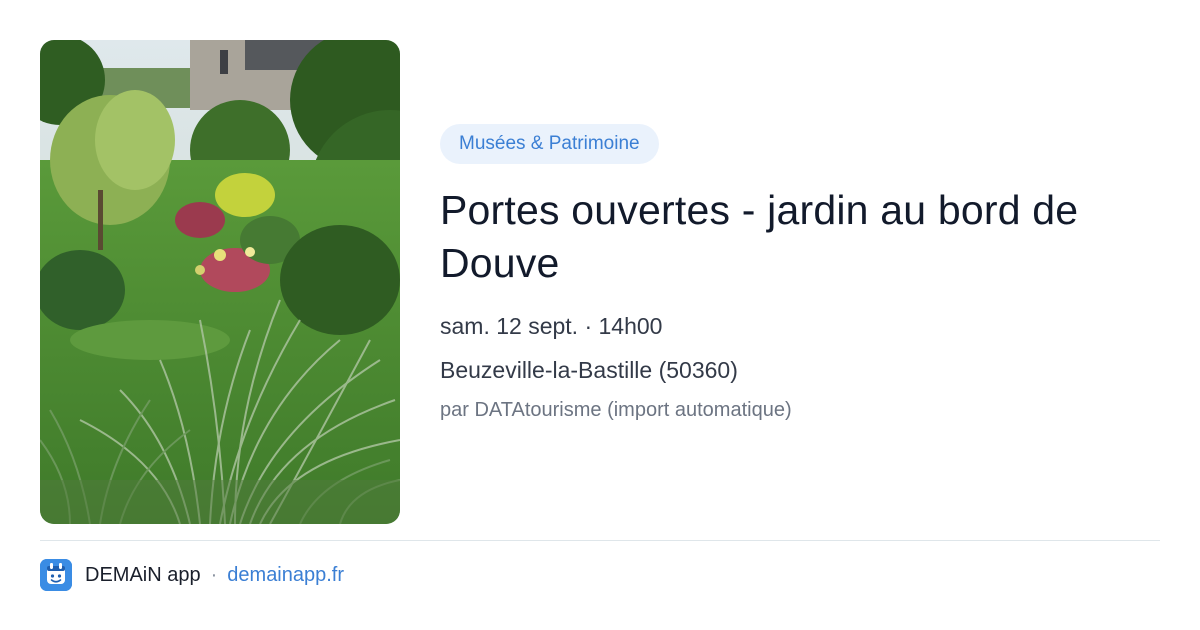 This screenshot has width=1200, height=630. What do you see at coordinates (616, 410) in the screenshot?
I see `event-author: par DATAtourisme (import automatique)` at bounding box center [616, 410].